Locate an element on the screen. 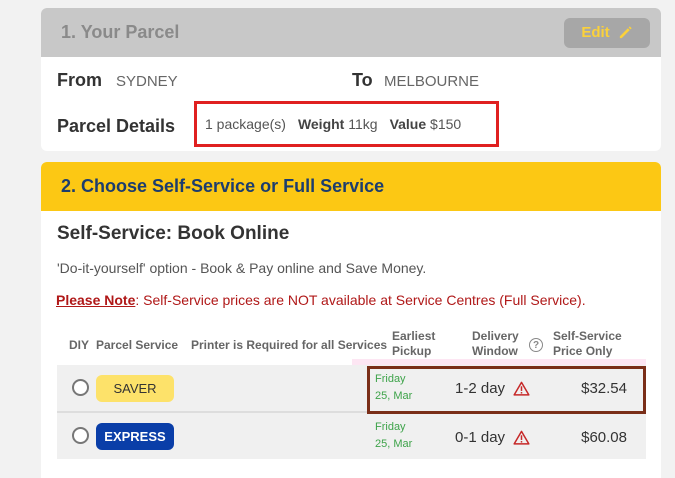 This screenshot has height=478, width=675. parcel-card-header: 1. Your Parcel Edit is located at coordinates (351, 32).